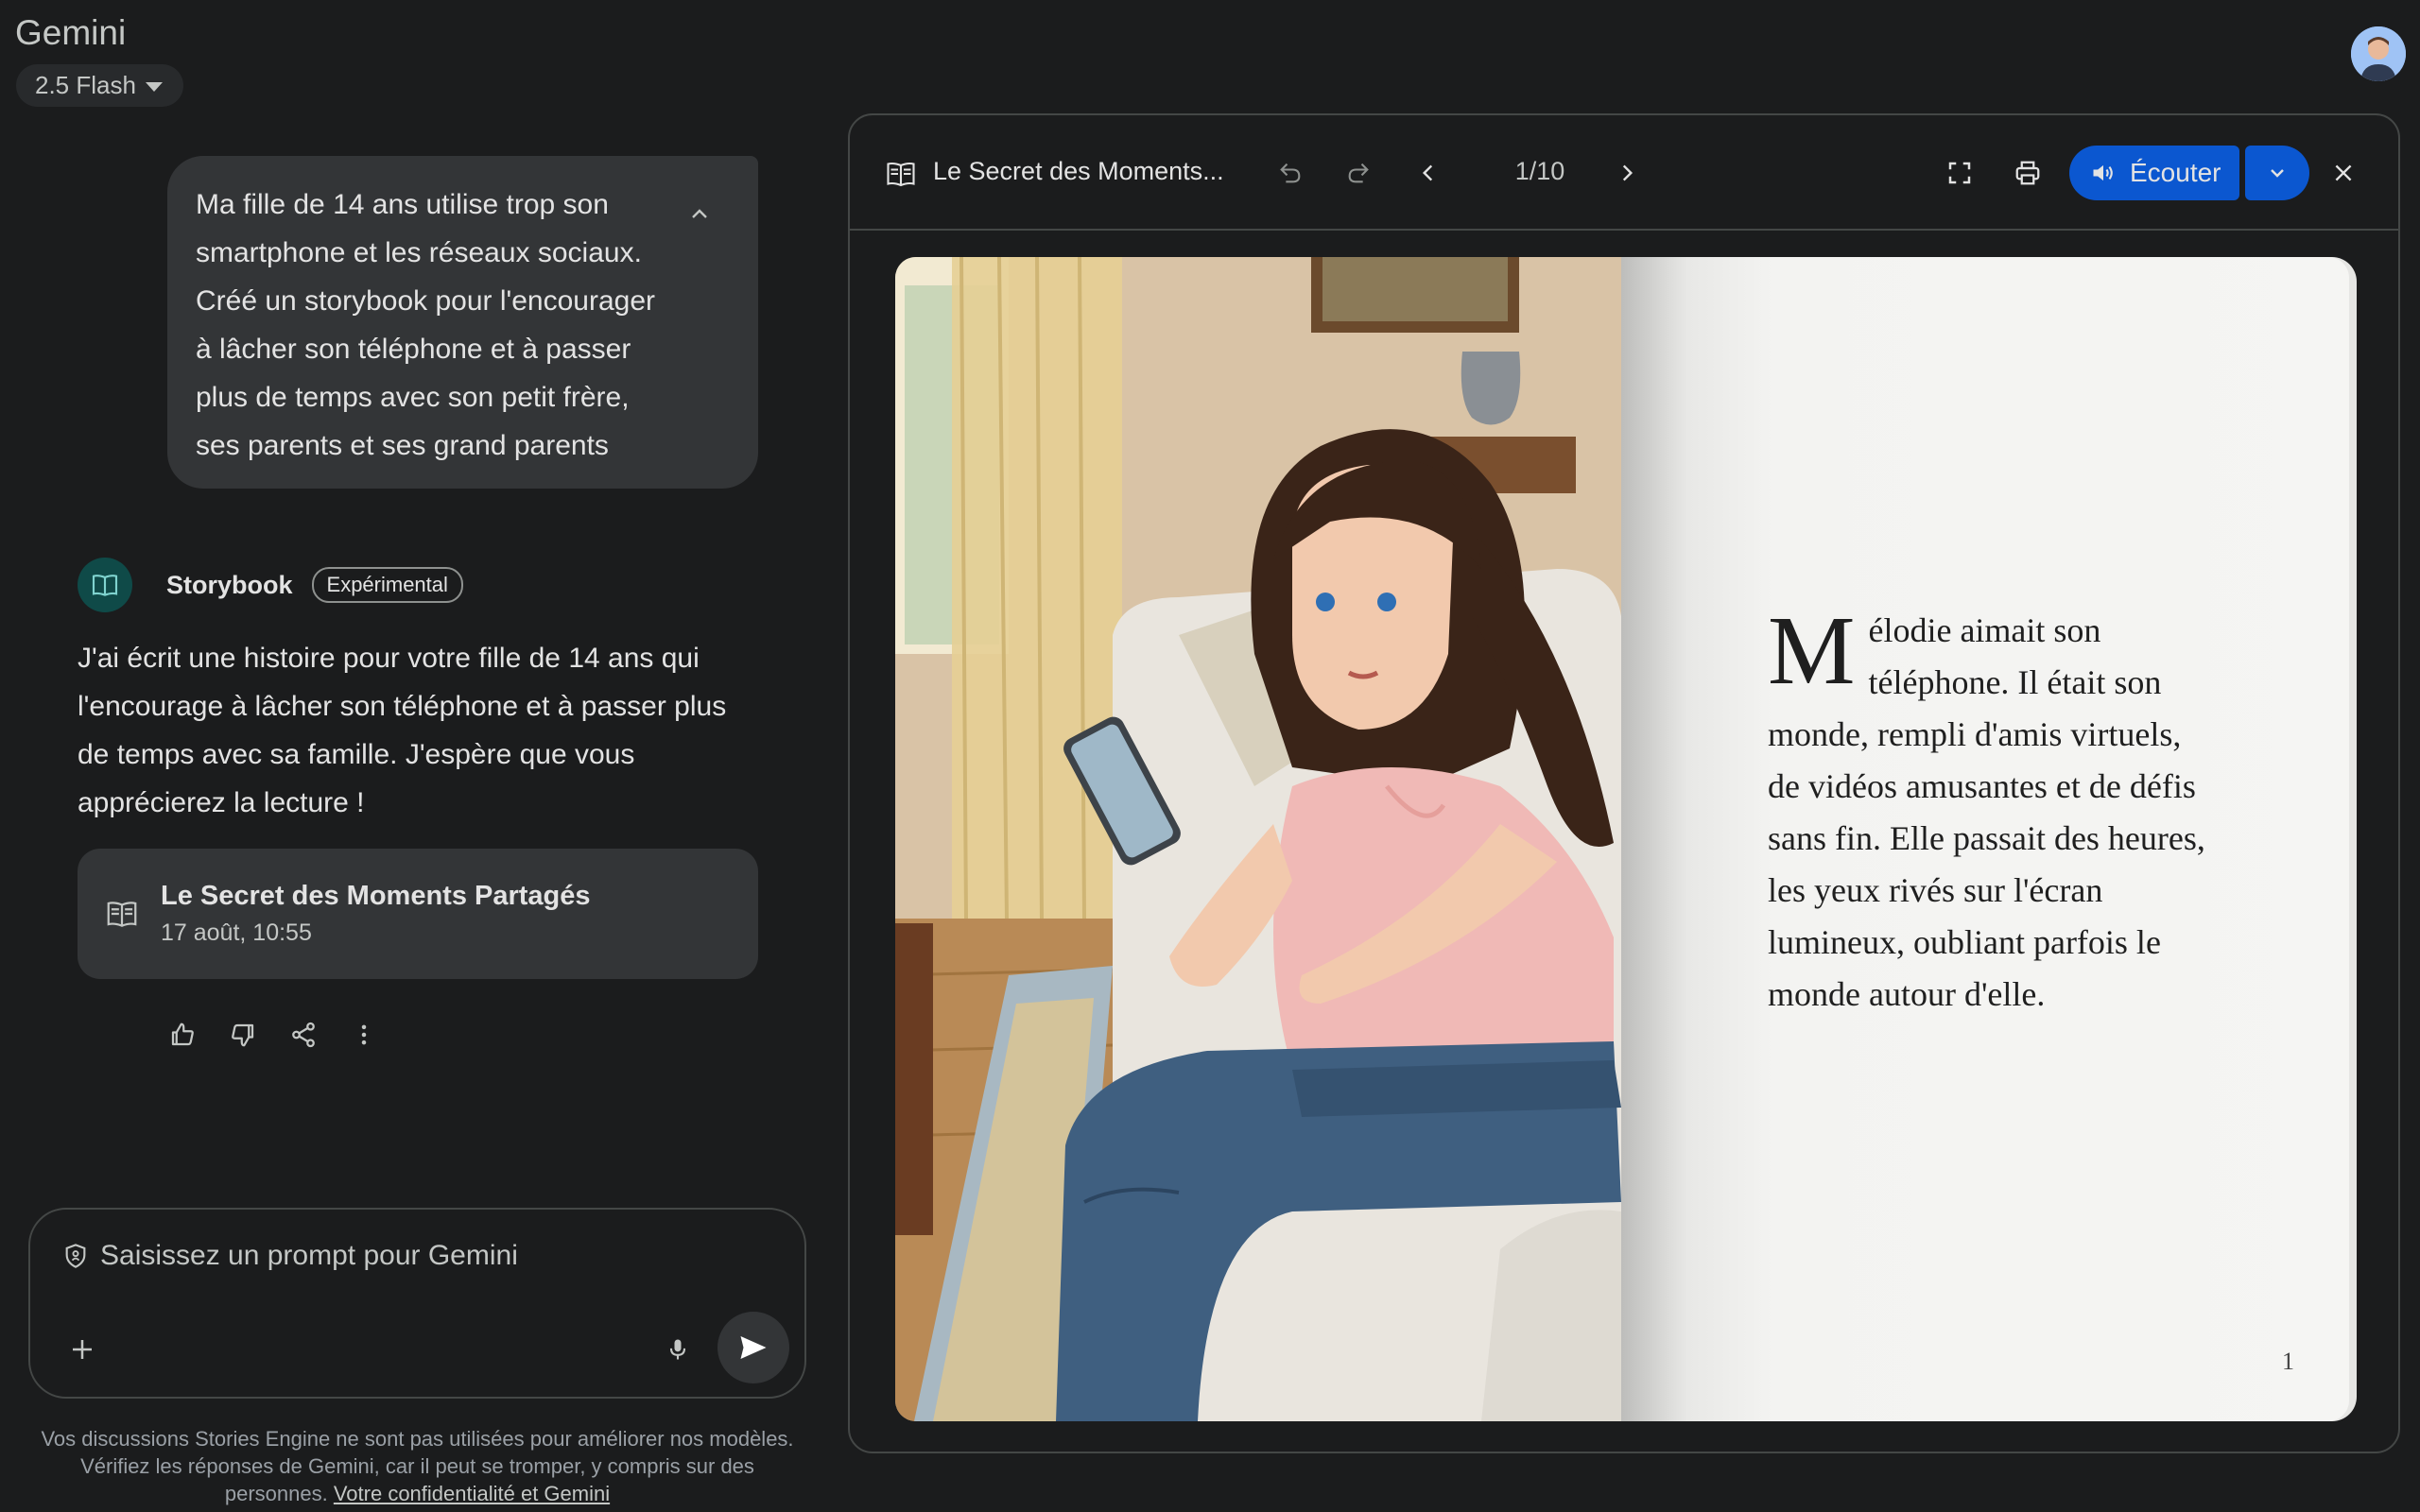  I want to click on thumbs-up-button, so click(182, 1035).